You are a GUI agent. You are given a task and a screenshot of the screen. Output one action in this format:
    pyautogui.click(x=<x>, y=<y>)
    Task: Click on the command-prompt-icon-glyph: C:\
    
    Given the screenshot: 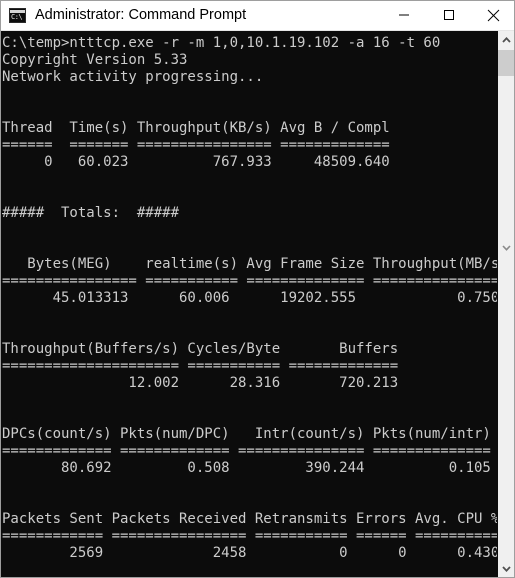 What is the action you would take?
    pyautogui.click(x=17, y=16)
    